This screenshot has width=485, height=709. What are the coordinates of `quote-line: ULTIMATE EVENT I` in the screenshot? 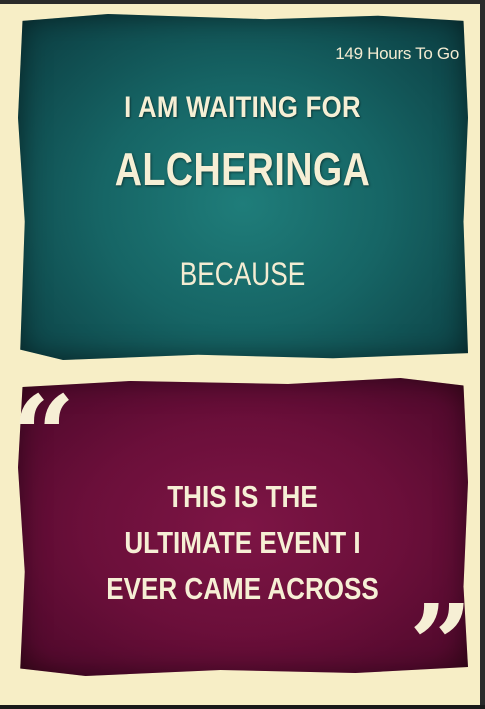 It's located at (242, 542).